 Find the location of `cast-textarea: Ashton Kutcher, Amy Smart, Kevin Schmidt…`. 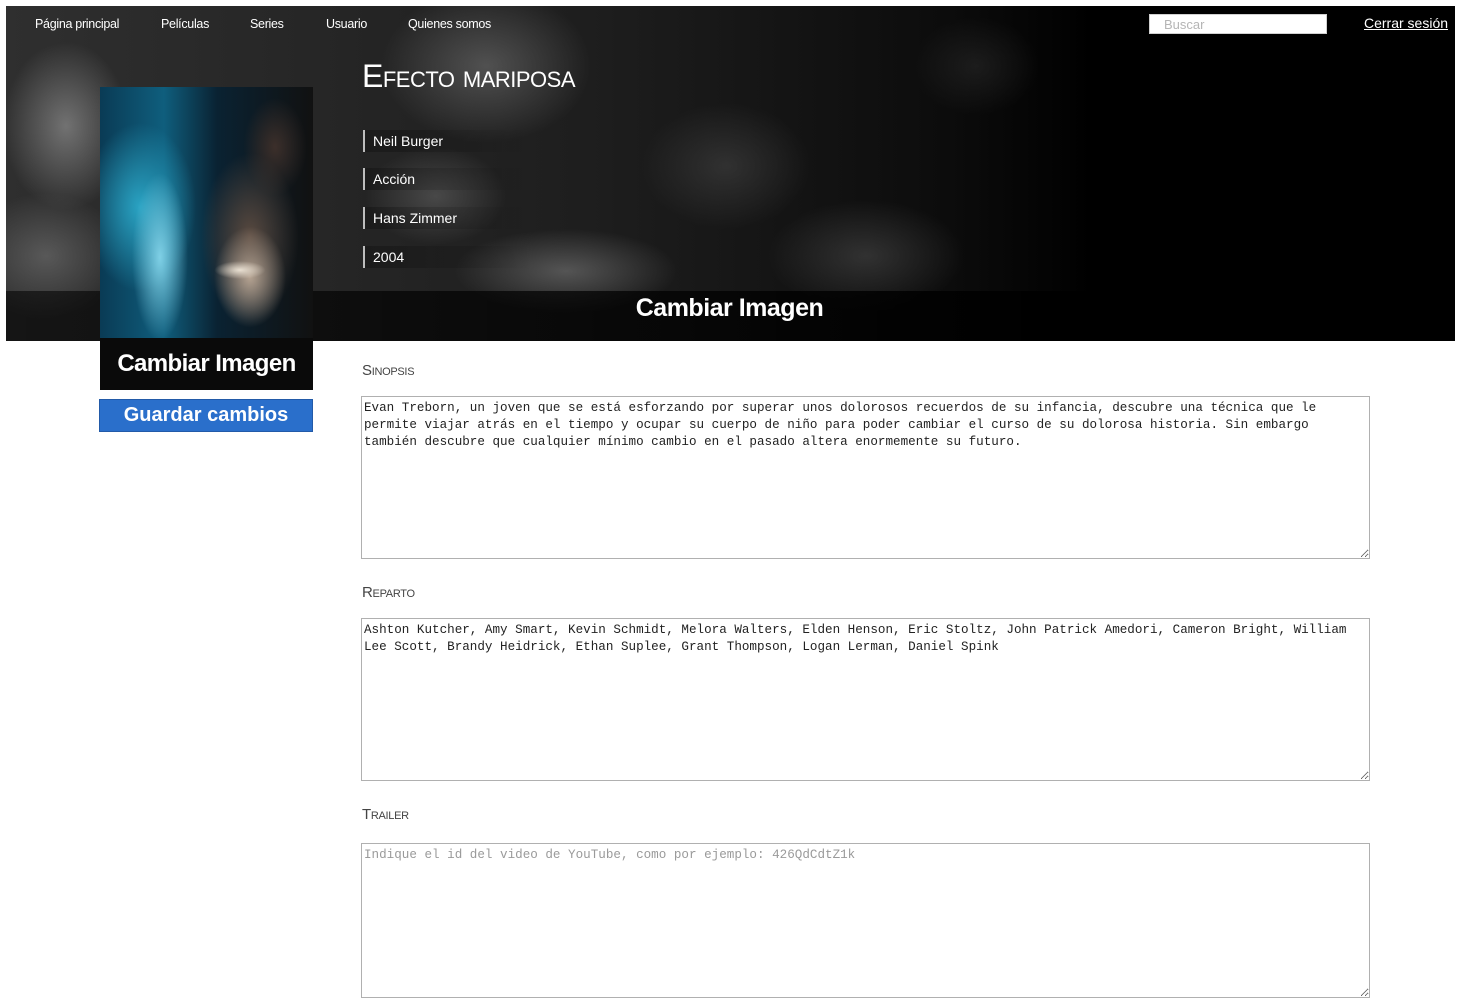

cast-textarea: Ashton Kutcher, Amy Smart, Kevin Schmidt… is located at coordinates (865, 699).